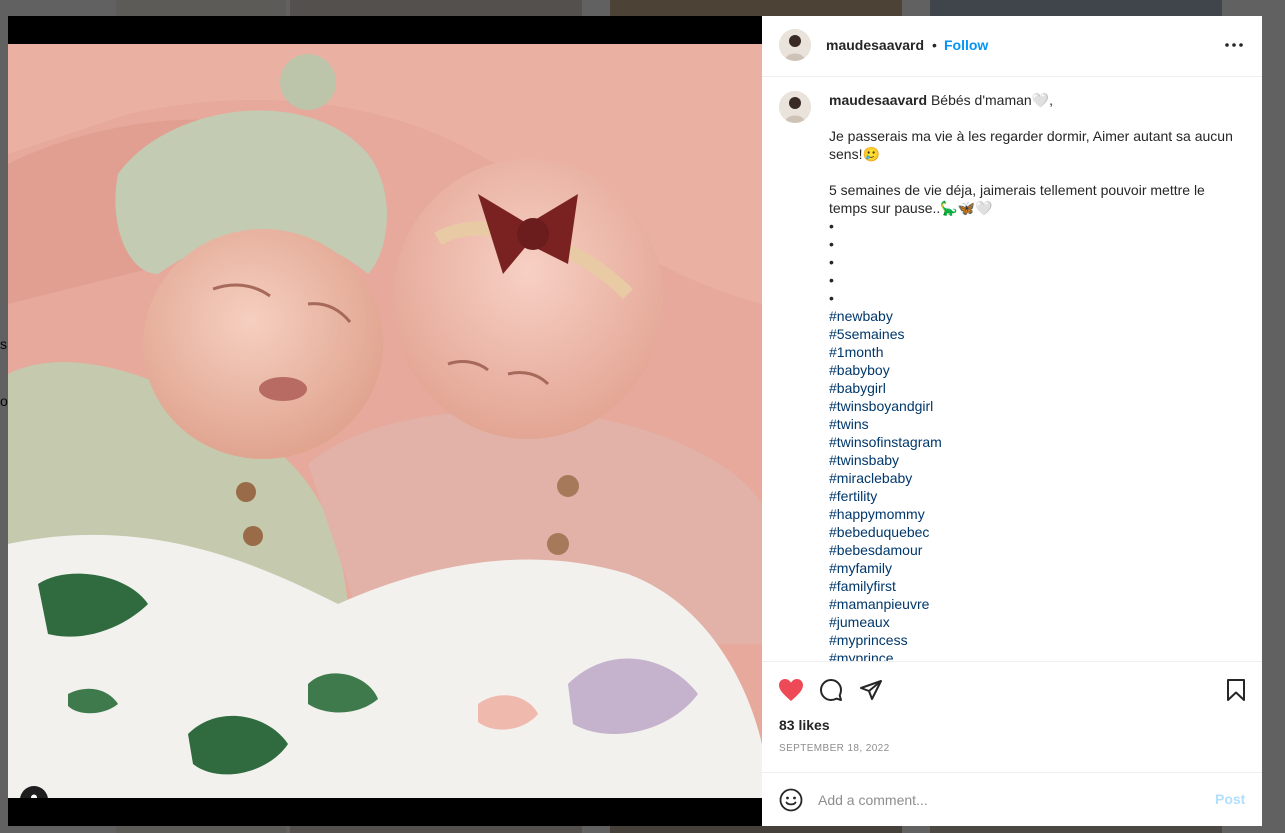 The height and width of the screenshot is (833, 1285). What do you see at coordinates (992, 100) in the screenshot?
I see `caption-title: Bébés d'maman🤍,` at bounding box center [992, 100].